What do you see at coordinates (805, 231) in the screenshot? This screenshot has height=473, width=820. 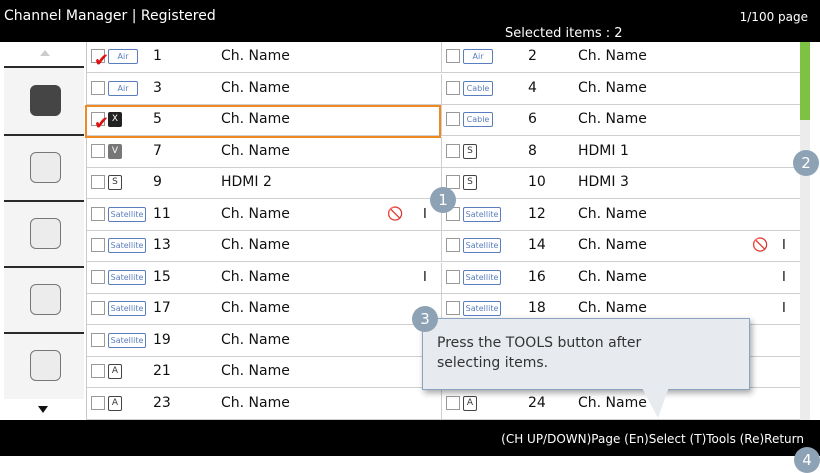 I see `scrollbar` at bounding box center [805, 231].